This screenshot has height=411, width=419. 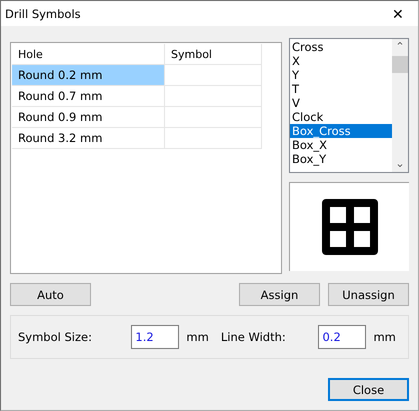 What do you see at coordinates (50, 294) in the screenshot?
I see `auto-button: Auto` at bounding box center [50, 294].